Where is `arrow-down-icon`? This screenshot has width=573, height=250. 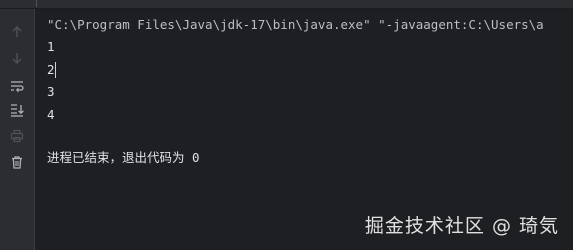
arrow-down-icon is located at coordinates (17, 58).